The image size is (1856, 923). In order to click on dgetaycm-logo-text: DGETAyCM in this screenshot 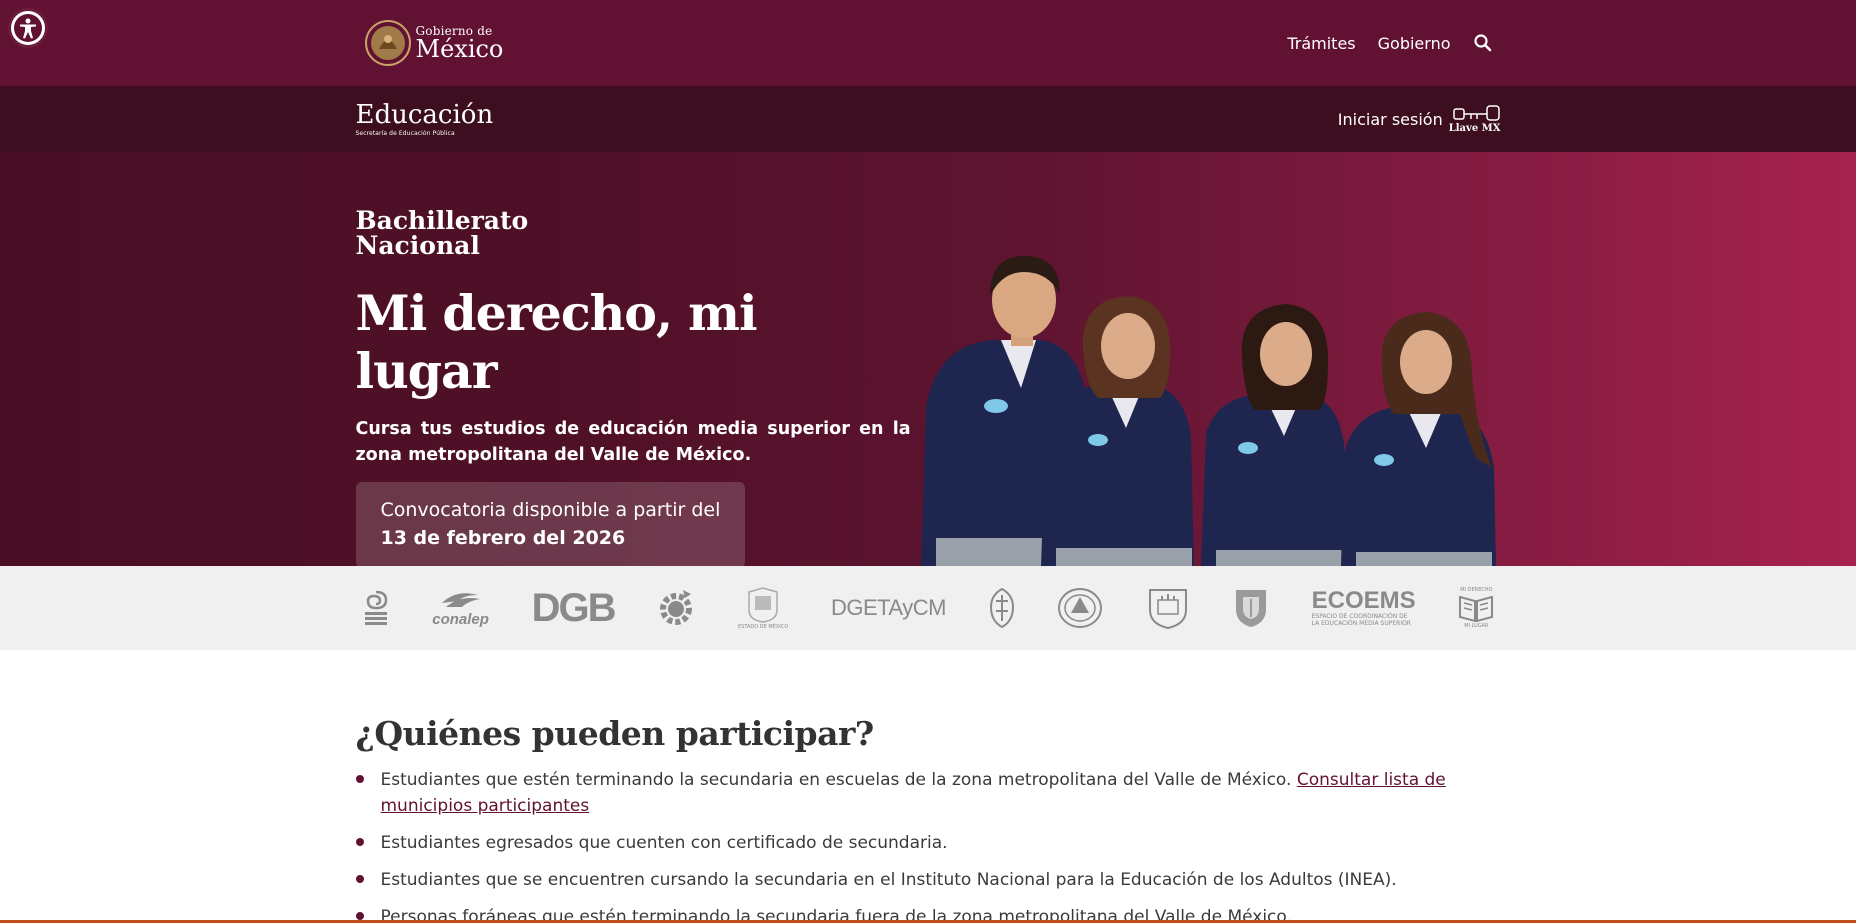, I will do `click(888, 607)`.